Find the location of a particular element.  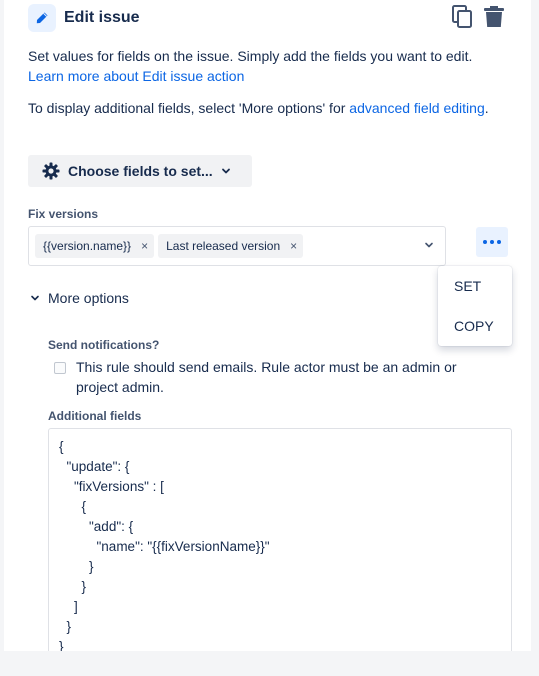

code-line: ] is located at coordinates (68, 606).